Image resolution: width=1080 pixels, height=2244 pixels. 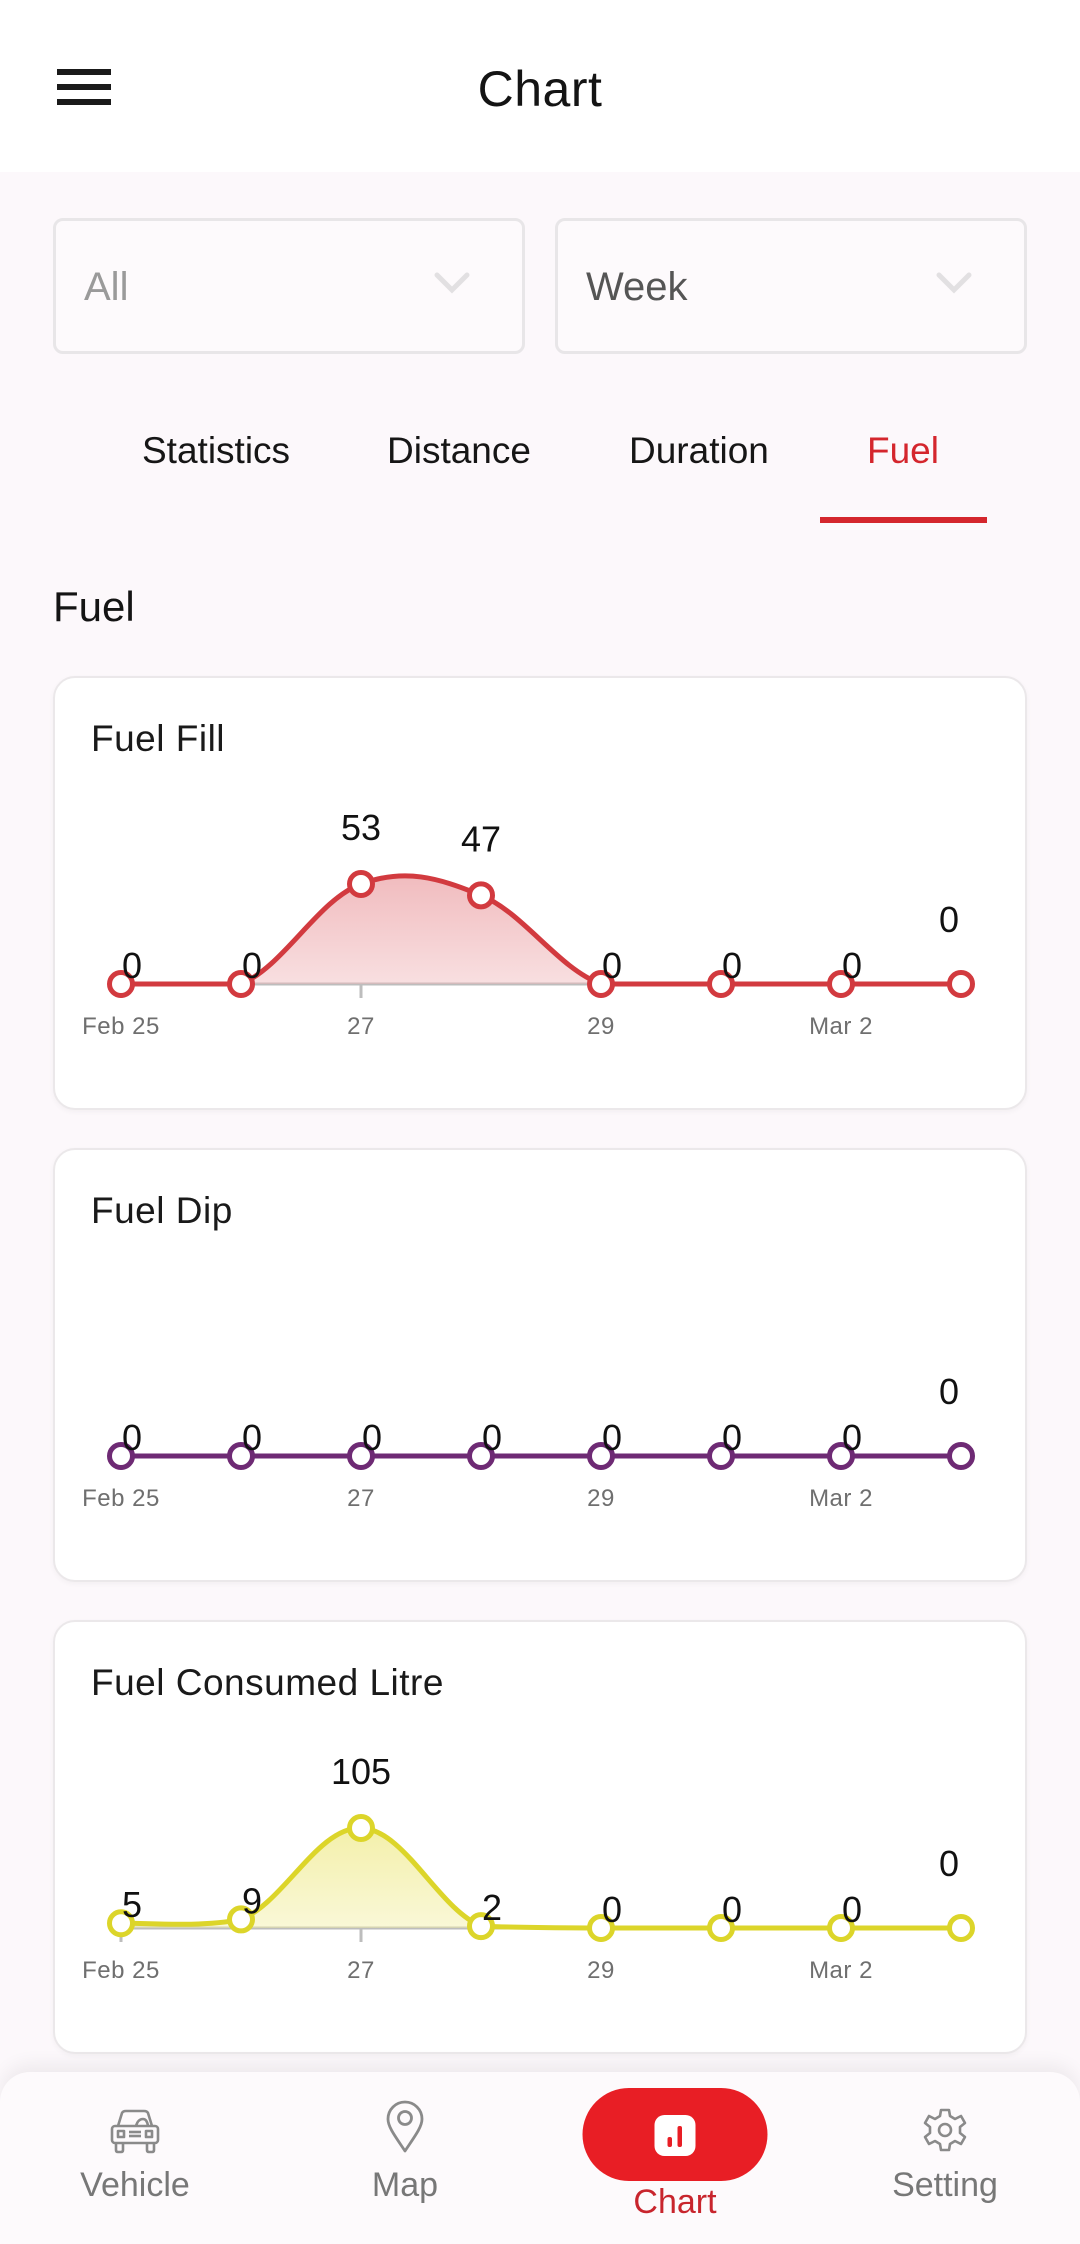 I want to click on tab-statistics: Statistics, so click(x=216, y=451).